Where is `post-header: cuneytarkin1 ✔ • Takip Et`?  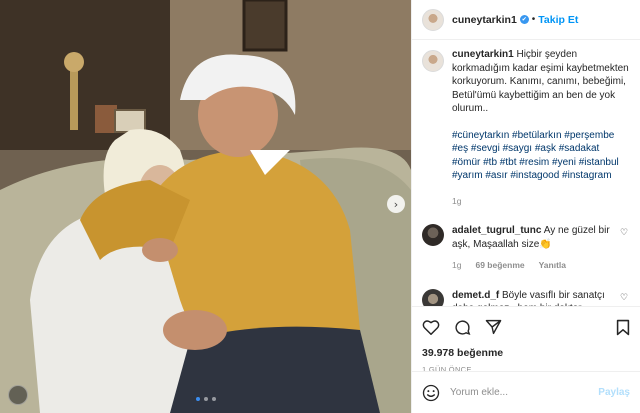 post-header: cuneytarkin1 ✔ • Takip Et is located at coordinates (526, 20).